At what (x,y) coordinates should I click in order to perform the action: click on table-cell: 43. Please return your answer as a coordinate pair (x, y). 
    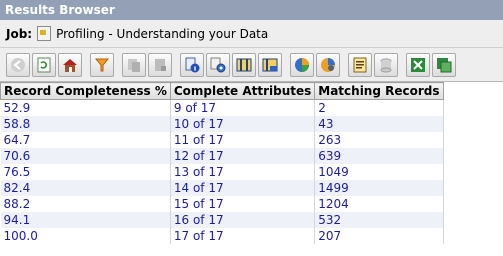
    Looking at the image, I should click on (379, 124).